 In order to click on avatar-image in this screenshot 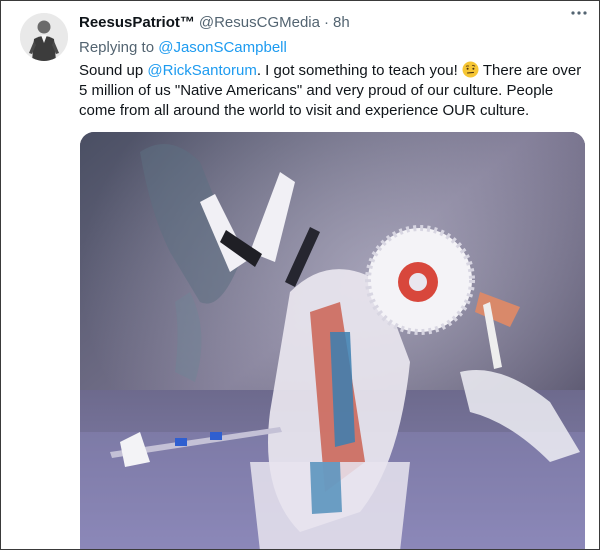, I will do `click(44, 37)`.